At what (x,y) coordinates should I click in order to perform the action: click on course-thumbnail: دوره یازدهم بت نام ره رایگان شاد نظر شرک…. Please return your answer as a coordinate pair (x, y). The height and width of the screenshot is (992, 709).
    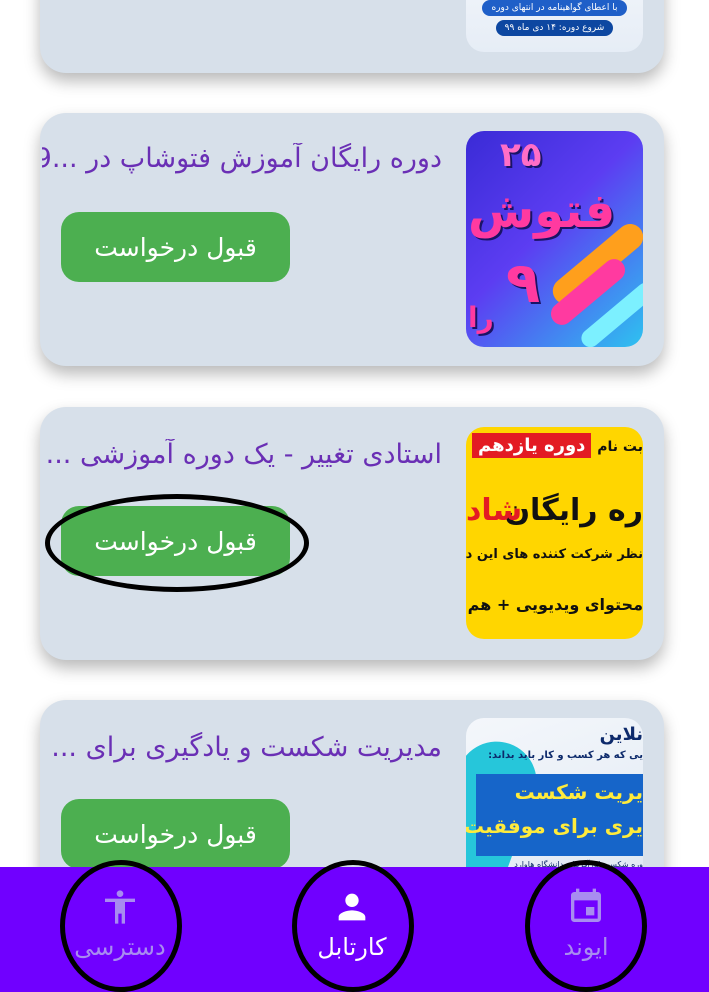
    Looking at the image, I should click on (554, 533).